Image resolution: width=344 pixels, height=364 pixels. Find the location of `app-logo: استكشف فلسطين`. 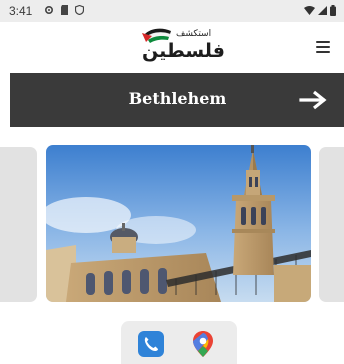

app-logo: استكشف فلسطين is located at coordinates (178, 47).